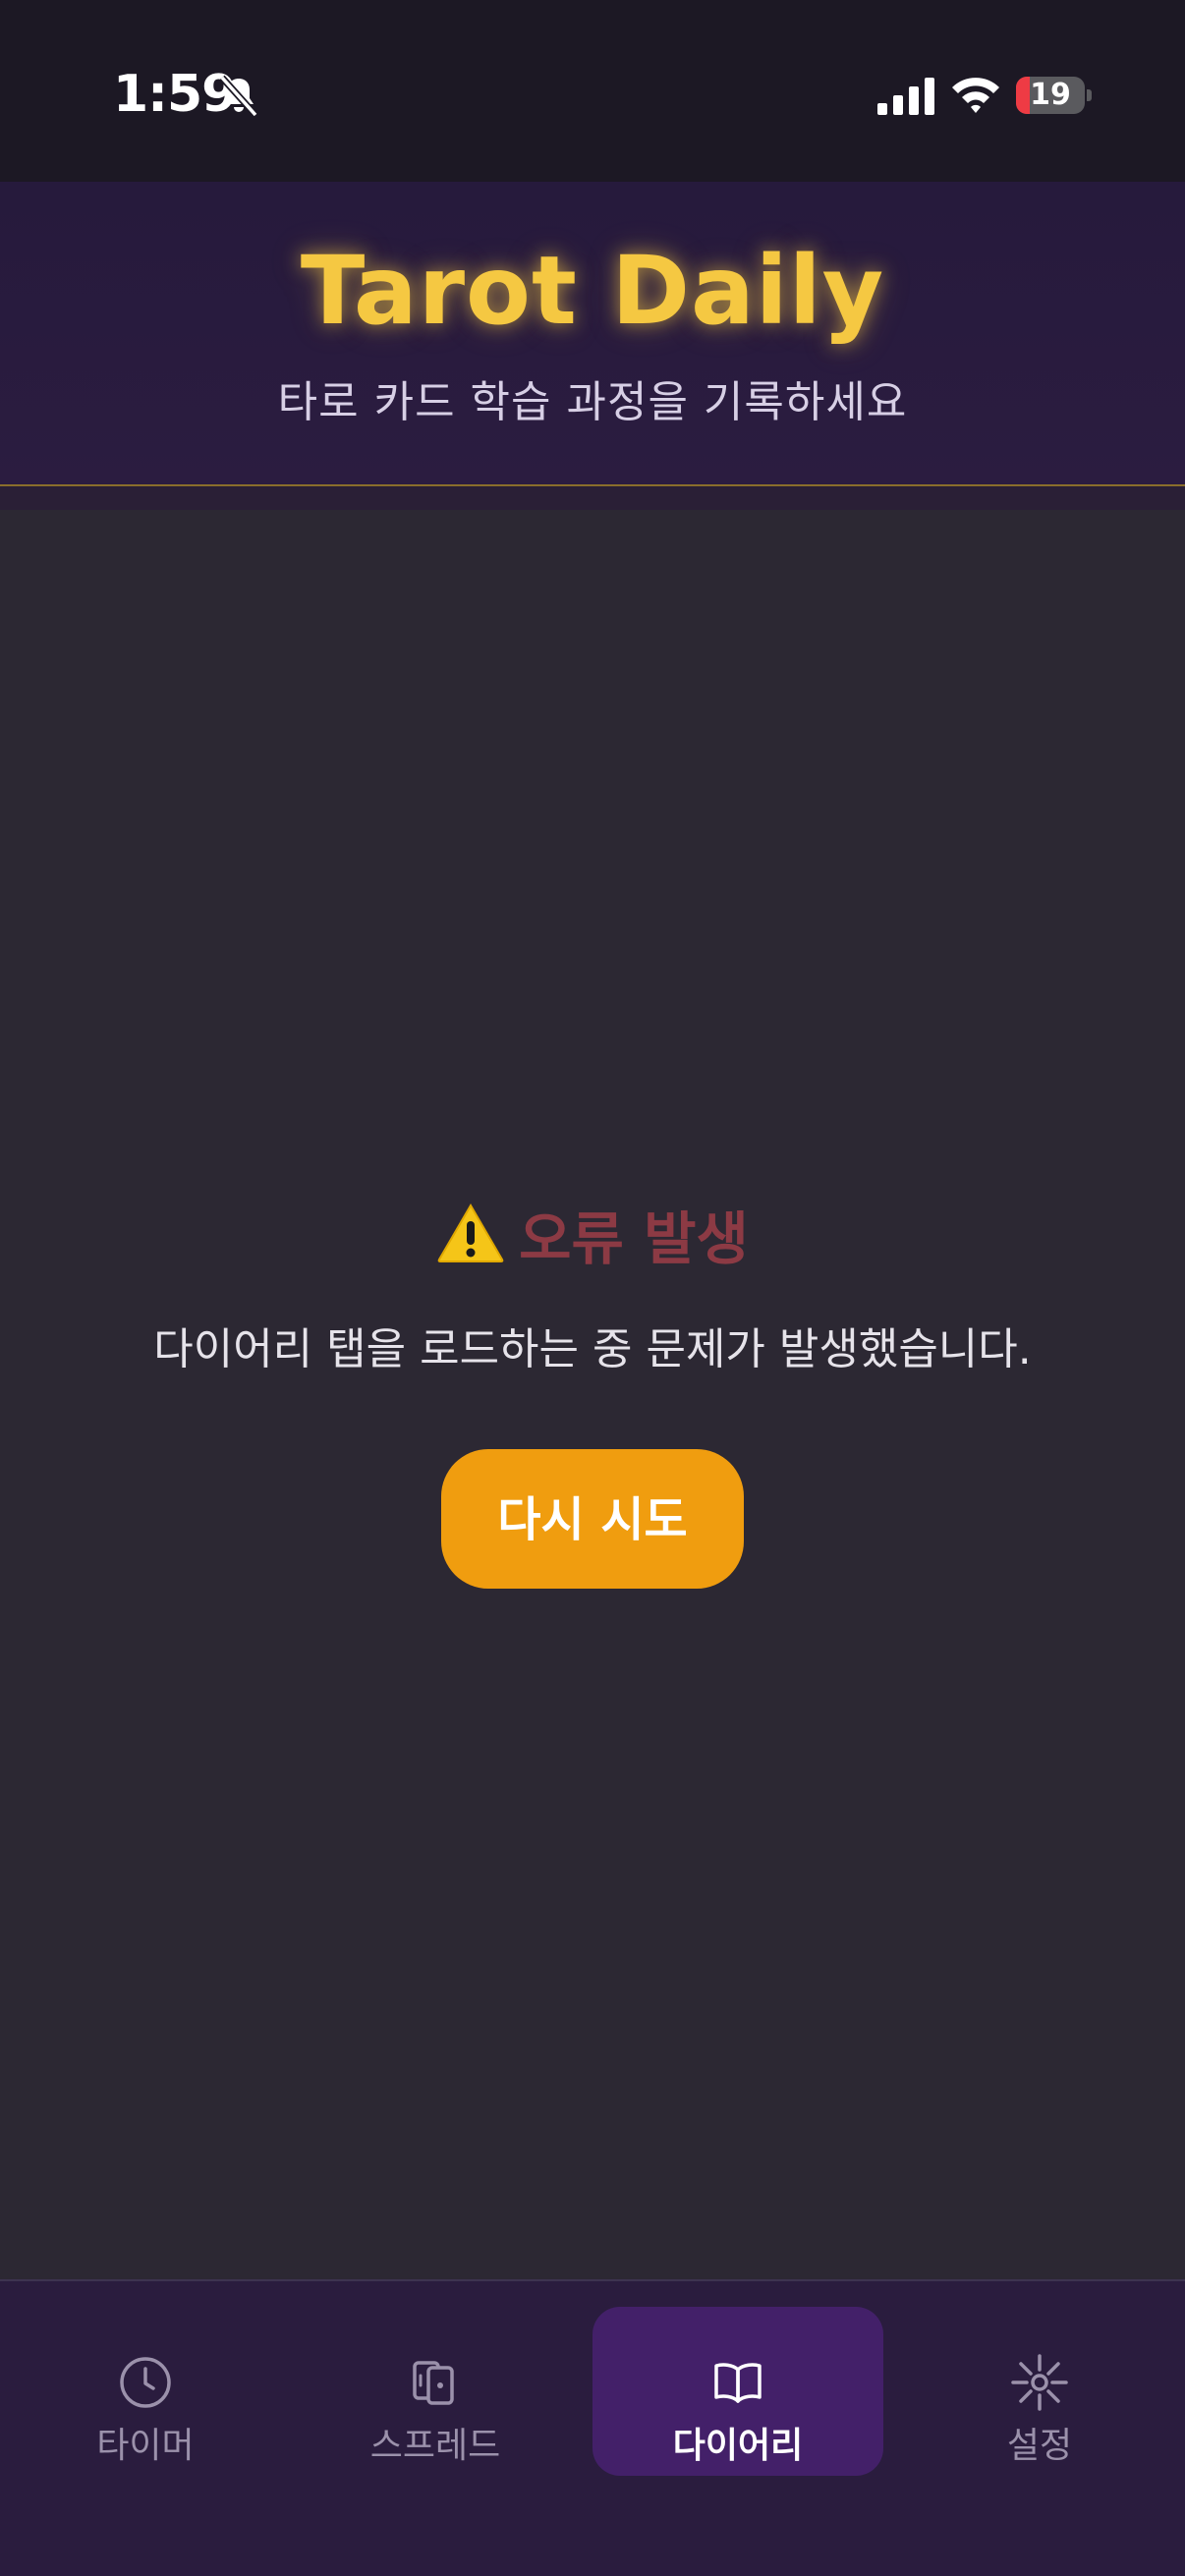 This screenshot has height=2576, width=1185. Describe the element at coordinates (1040, 2446) in the screenshot. I see `tab-label: 설정` at that location.